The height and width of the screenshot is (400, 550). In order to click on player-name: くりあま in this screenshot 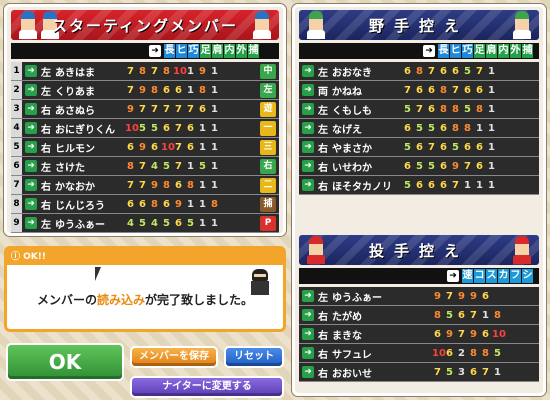, I will do `click(75, 92)`.